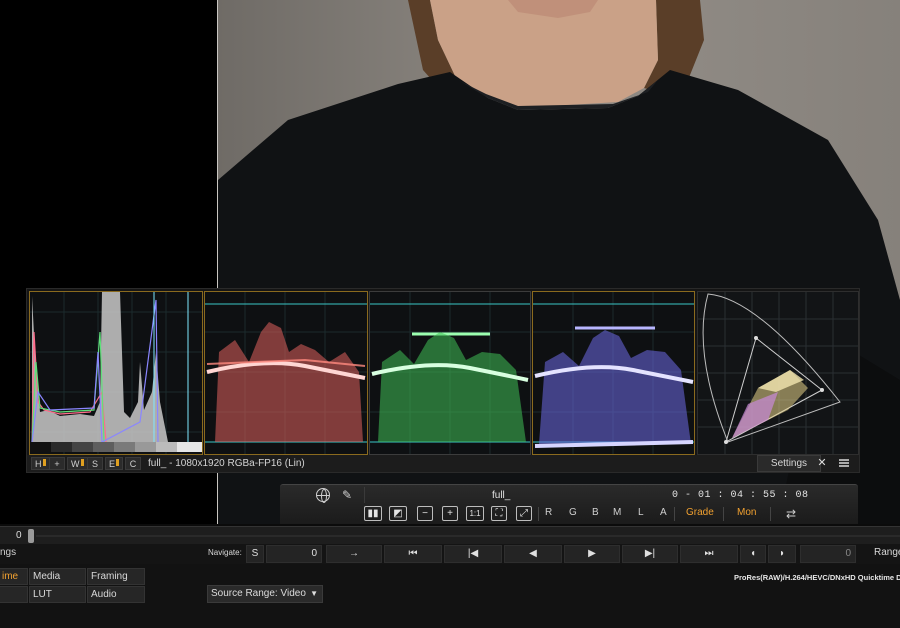 The image size is (900, 628). I want to click on close-icon: ✕, so click(822, 463).